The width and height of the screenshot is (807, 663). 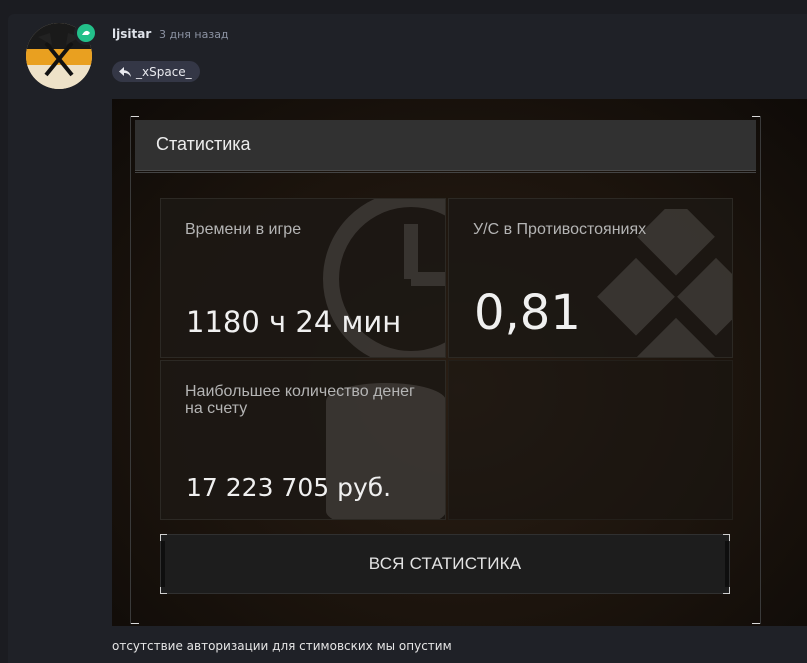 I want to click on top-strip, so click(x=403, y=6).